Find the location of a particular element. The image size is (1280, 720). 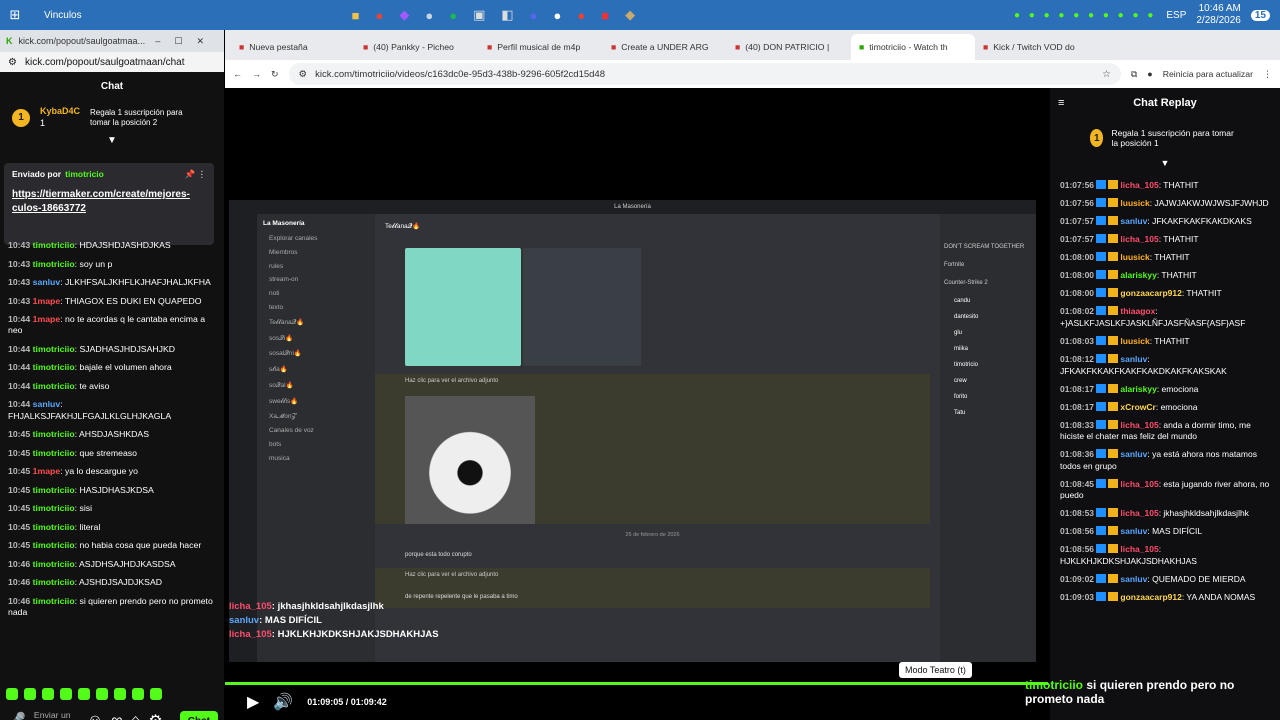

replay-user: thiaagox is located at coordinates (1137, 311).